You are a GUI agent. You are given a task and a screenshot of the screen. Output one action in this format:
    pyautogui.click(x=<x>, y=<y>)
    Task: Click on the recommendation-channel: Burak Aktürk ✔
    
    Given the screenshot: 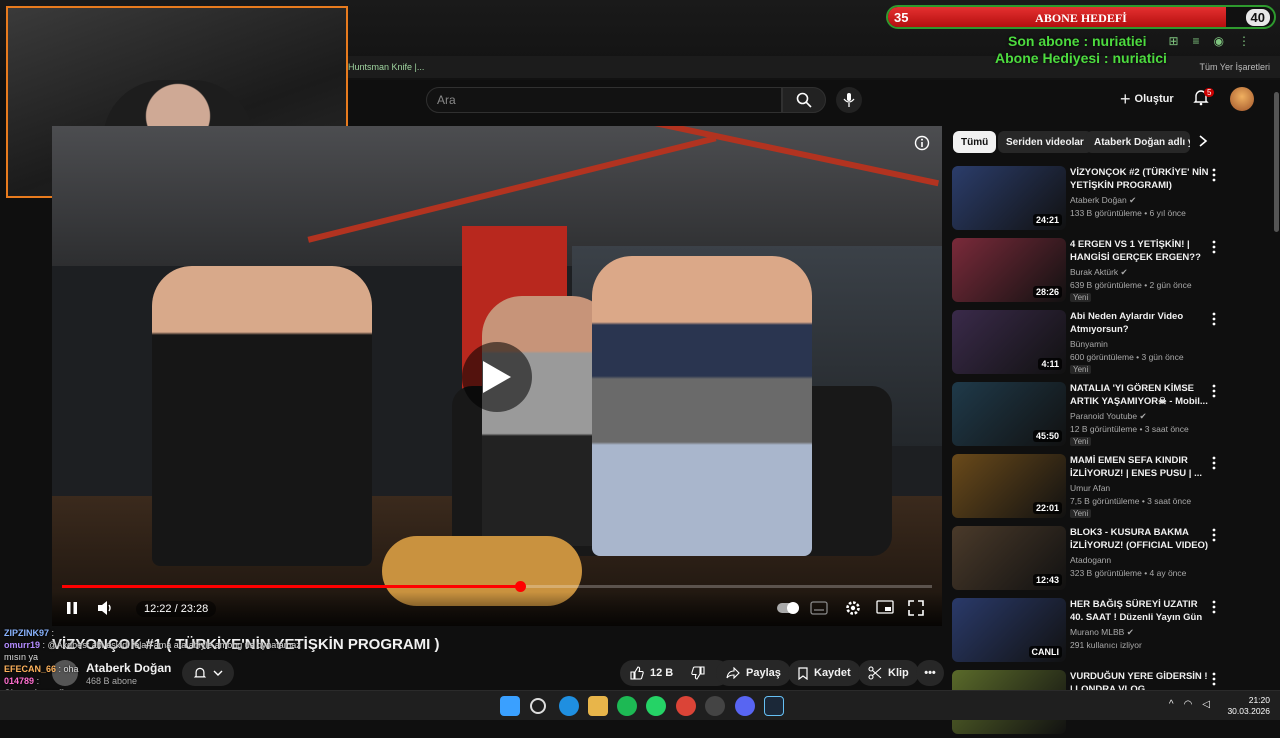 What is the action you would take?
    pyautogui.click(x=1099, y=272)
    